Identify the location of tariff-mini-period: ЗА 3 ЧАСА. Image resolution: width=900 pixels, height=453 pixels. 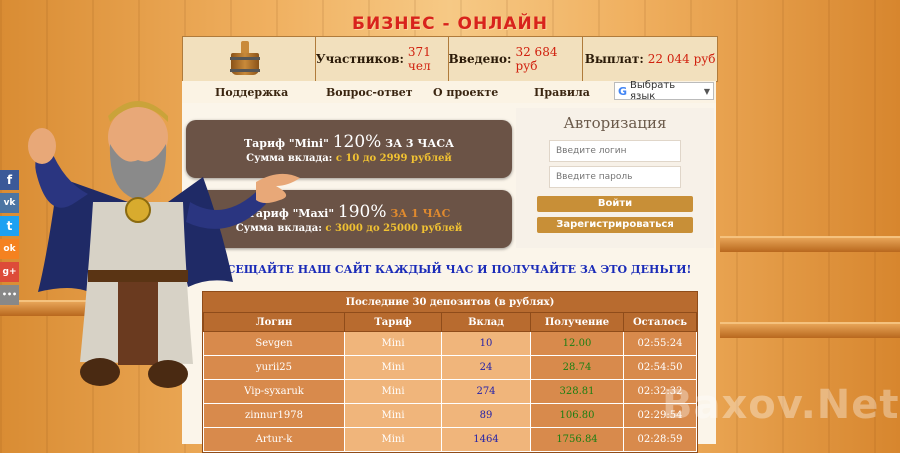
(420, 143).